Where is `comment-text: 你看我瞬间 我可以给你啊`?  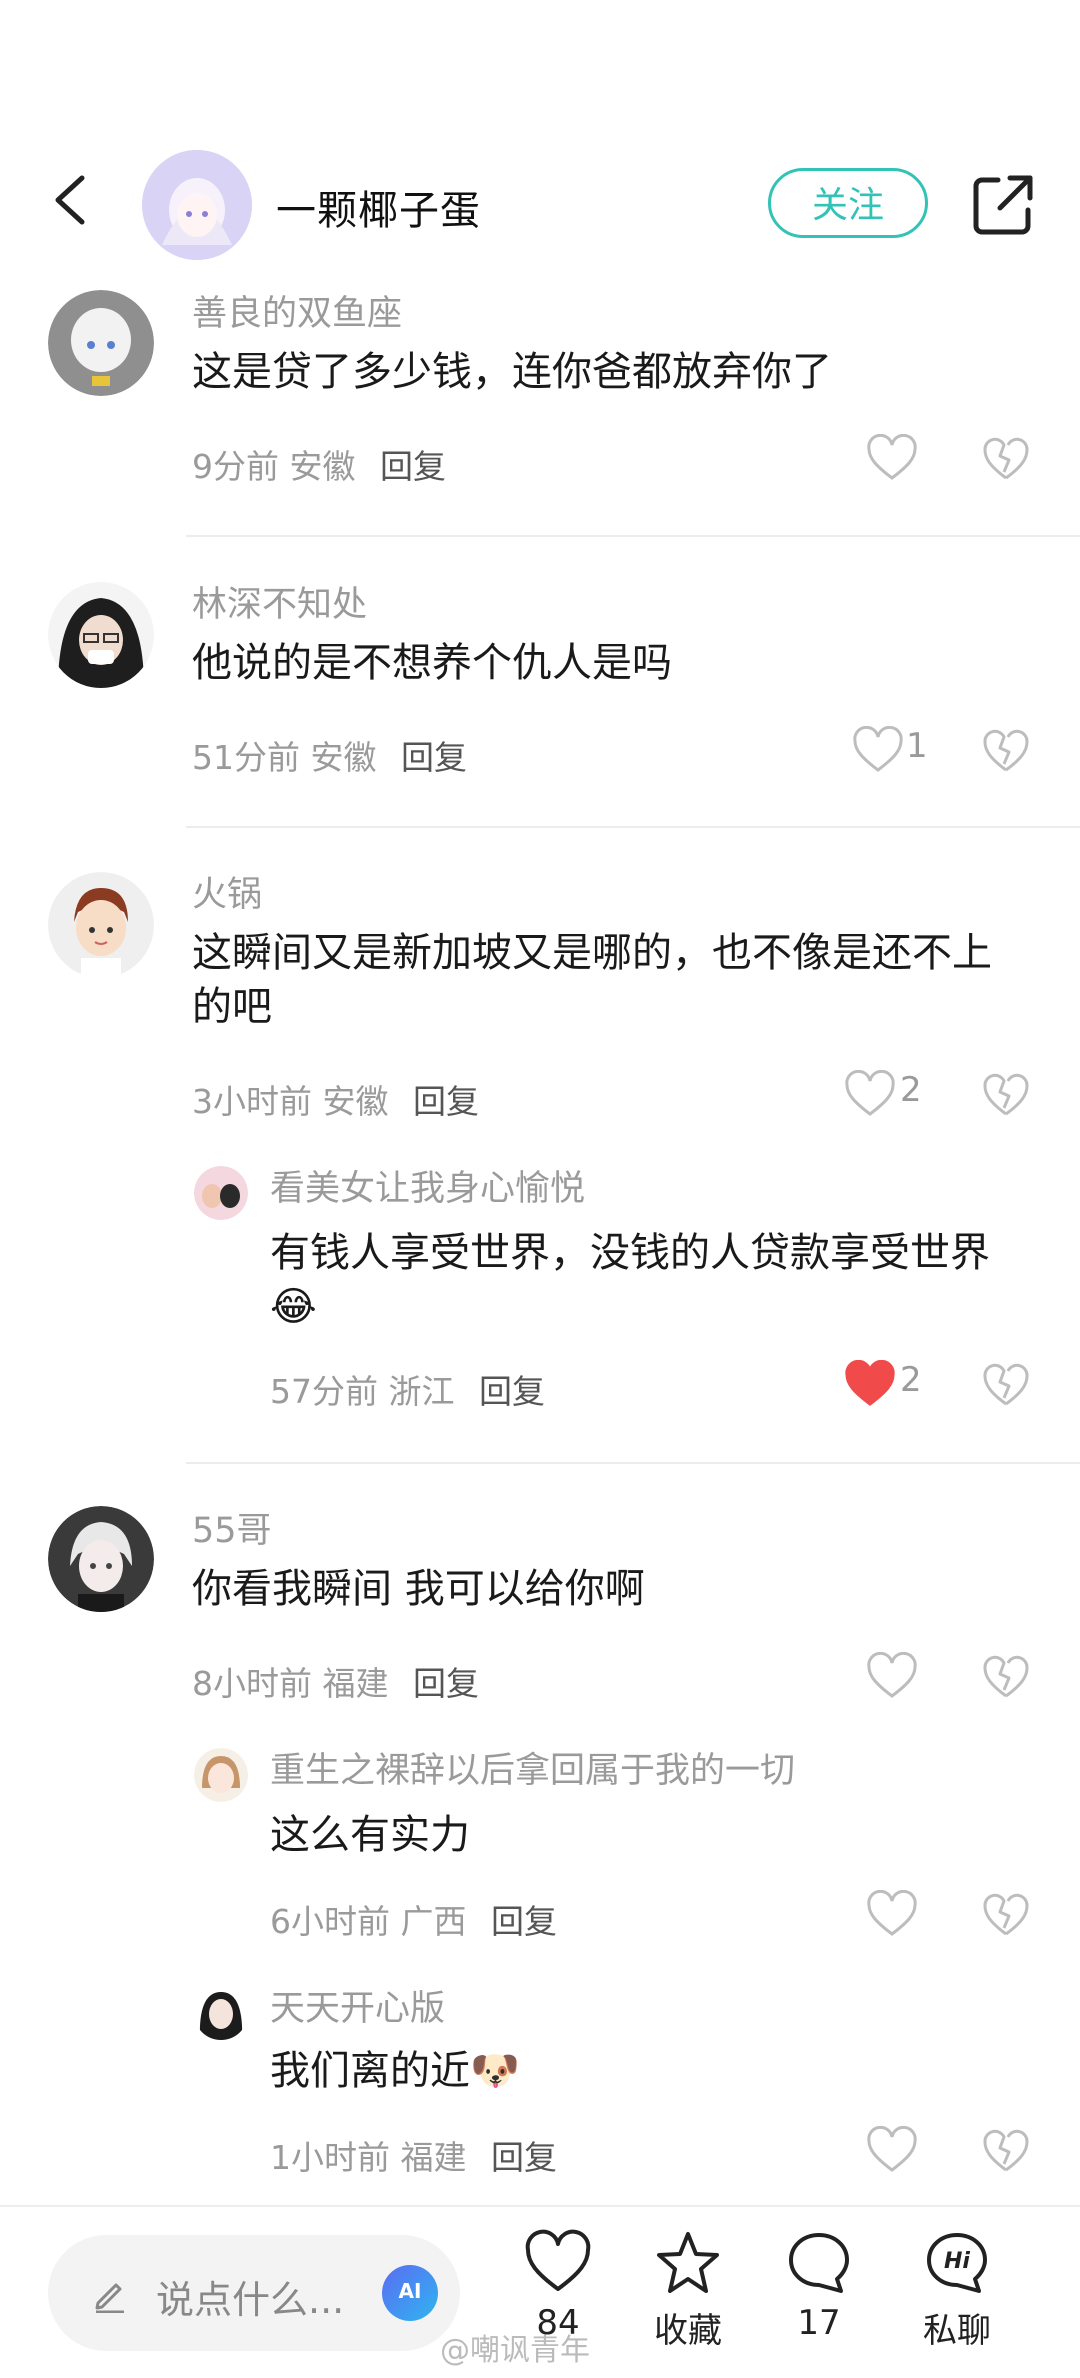
comment-text: 你看我瞬间 我可以给你啊 is located at coordinates (418, 1589).